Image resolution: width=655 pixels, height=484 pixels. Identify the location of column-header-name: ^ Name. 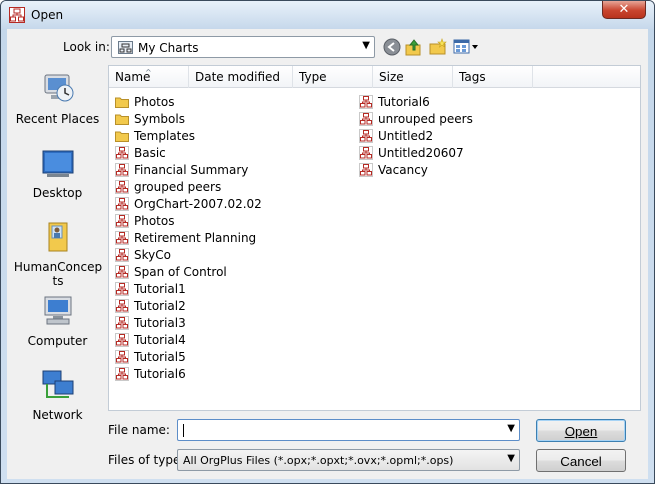
(149, 77).